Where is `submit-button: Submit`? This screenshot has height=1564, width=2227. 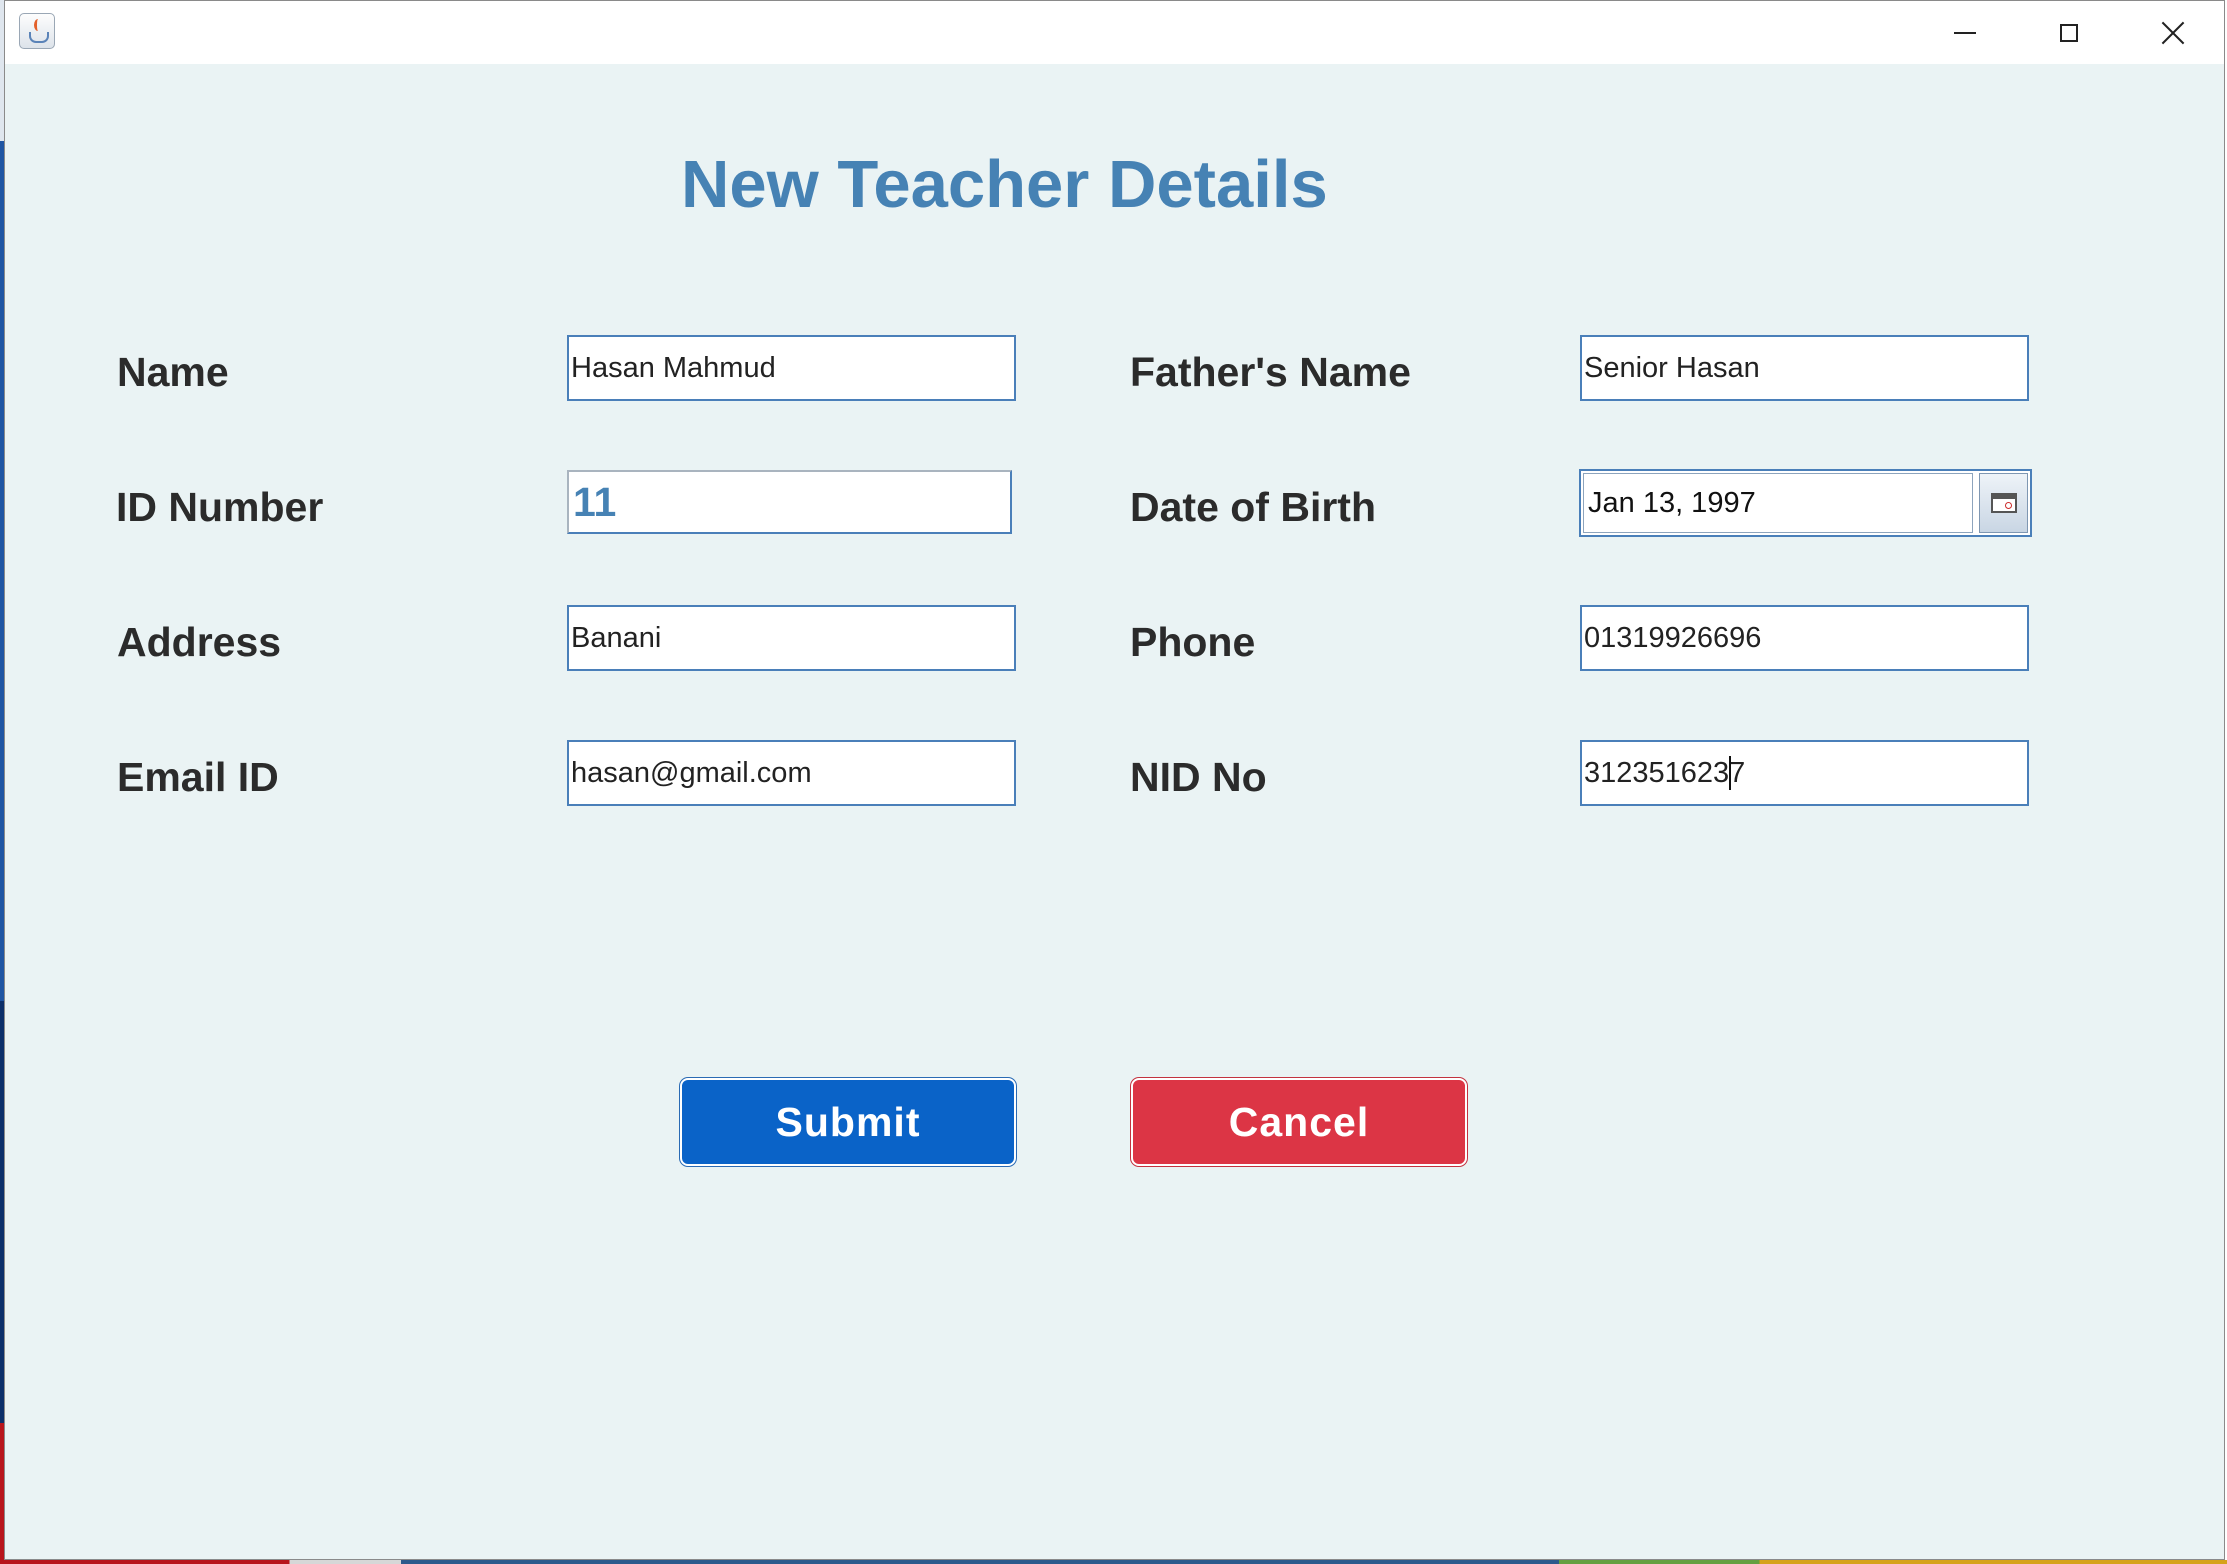
submit-button: Submit is located at coordinates (848, 1122).